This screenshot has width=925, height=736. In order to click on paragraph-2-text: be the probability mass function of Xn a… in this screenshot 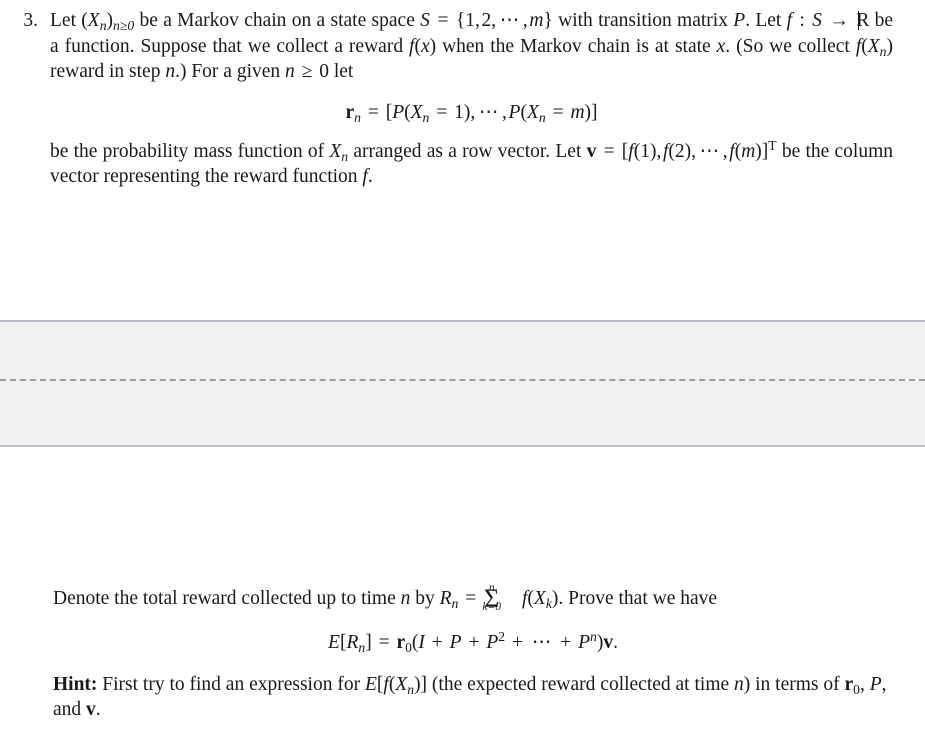, I will do `click(472, 162)`.